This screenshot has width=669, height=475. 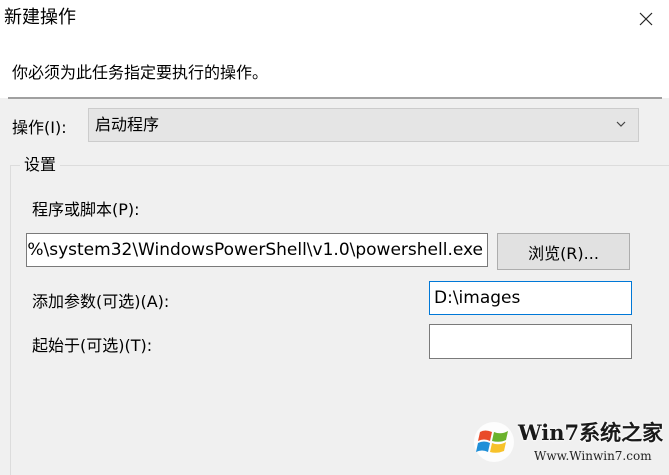 What do you see at coordinates (363, 125) in the screenshot?
I see `action-select: 启动程序` at bounding box center [363, 125].